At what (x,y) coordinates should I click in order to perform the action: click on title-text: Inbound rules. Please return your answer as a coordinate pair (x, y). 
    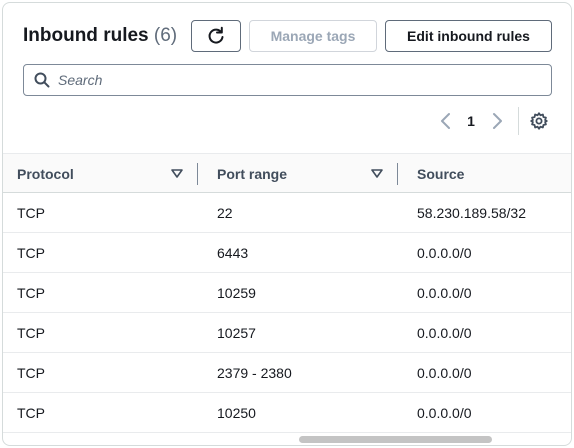
    Looking at the image, I should click on (86, 35).